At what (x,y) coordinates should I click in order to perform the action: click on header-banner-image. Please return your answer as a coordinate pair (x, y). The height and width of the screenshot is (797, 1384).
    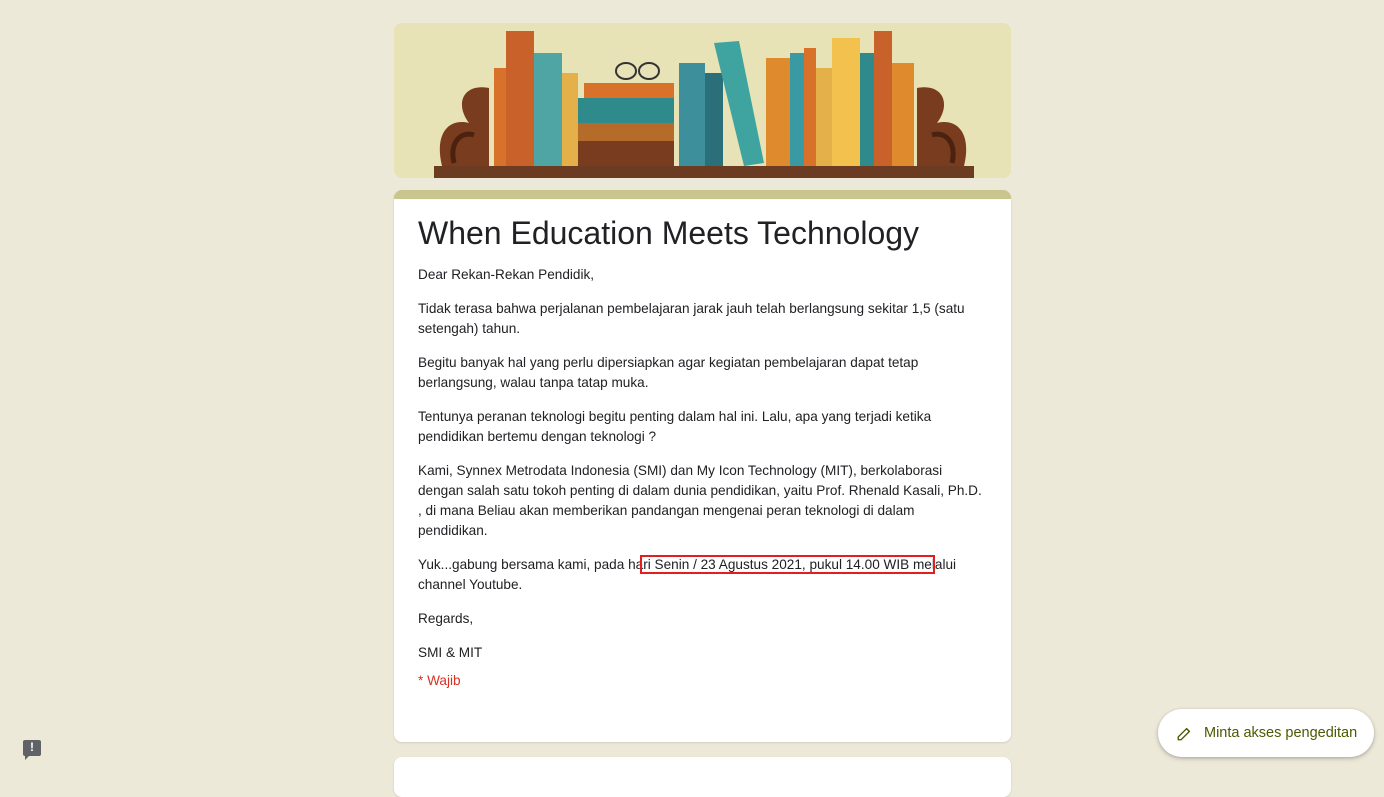
    Looking at the image, I should click on (702, 100).